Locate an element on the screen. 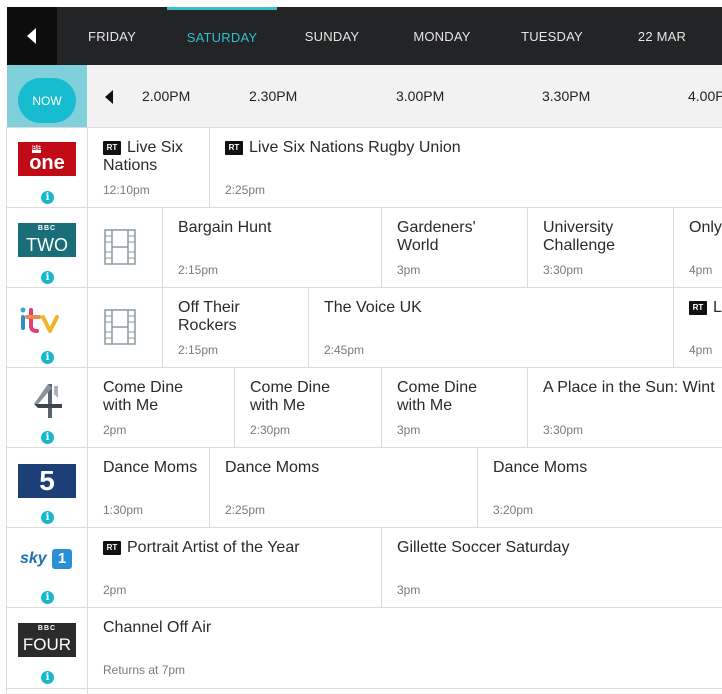 Image resolution: width=722 pixels, height=694 pixels. back-arrow-icon is located at coordinates (32, 36).